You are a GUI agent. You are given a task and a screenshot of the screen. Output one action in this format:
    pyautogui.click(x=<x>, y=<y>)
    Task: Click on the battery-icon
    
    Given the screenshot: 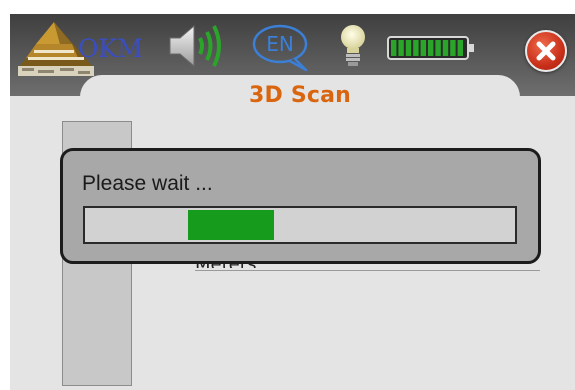 What is the action you would take?
    pyautogui.click(x=430, y=48)
    